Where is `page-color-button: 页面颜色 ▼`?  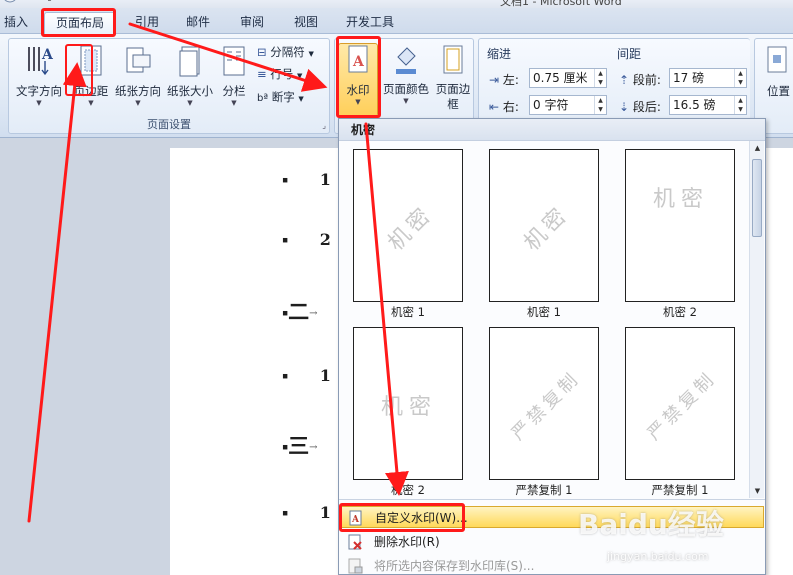
page-color-button: 页面颜色 ▼ is located at coordinates (406, 74).